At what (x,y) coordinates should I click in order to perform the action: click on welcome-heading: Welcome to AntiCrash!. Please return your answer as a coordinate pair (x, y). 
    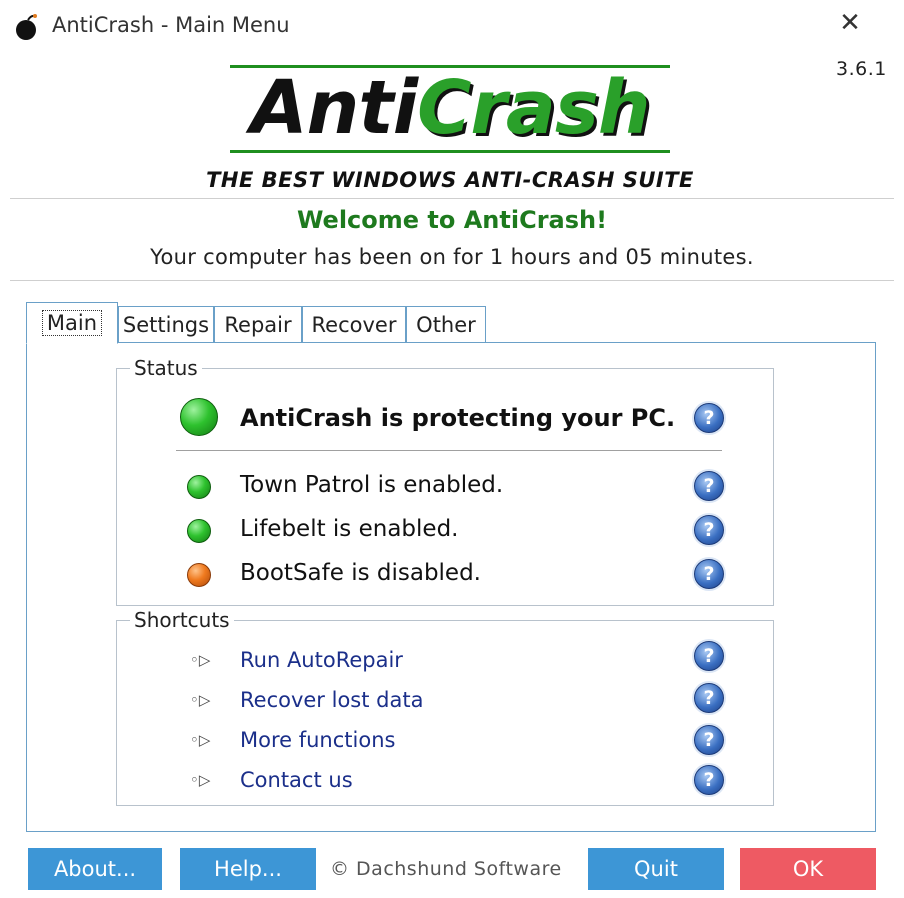
    Looking at the image, I should click on (452, 220).